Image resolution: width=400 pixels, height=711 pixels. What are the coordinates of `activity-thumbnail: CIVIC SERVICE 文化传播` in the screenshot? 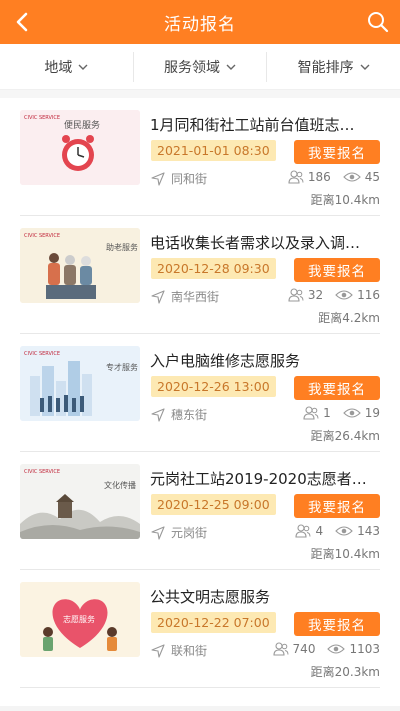 It's located at (80, 501).